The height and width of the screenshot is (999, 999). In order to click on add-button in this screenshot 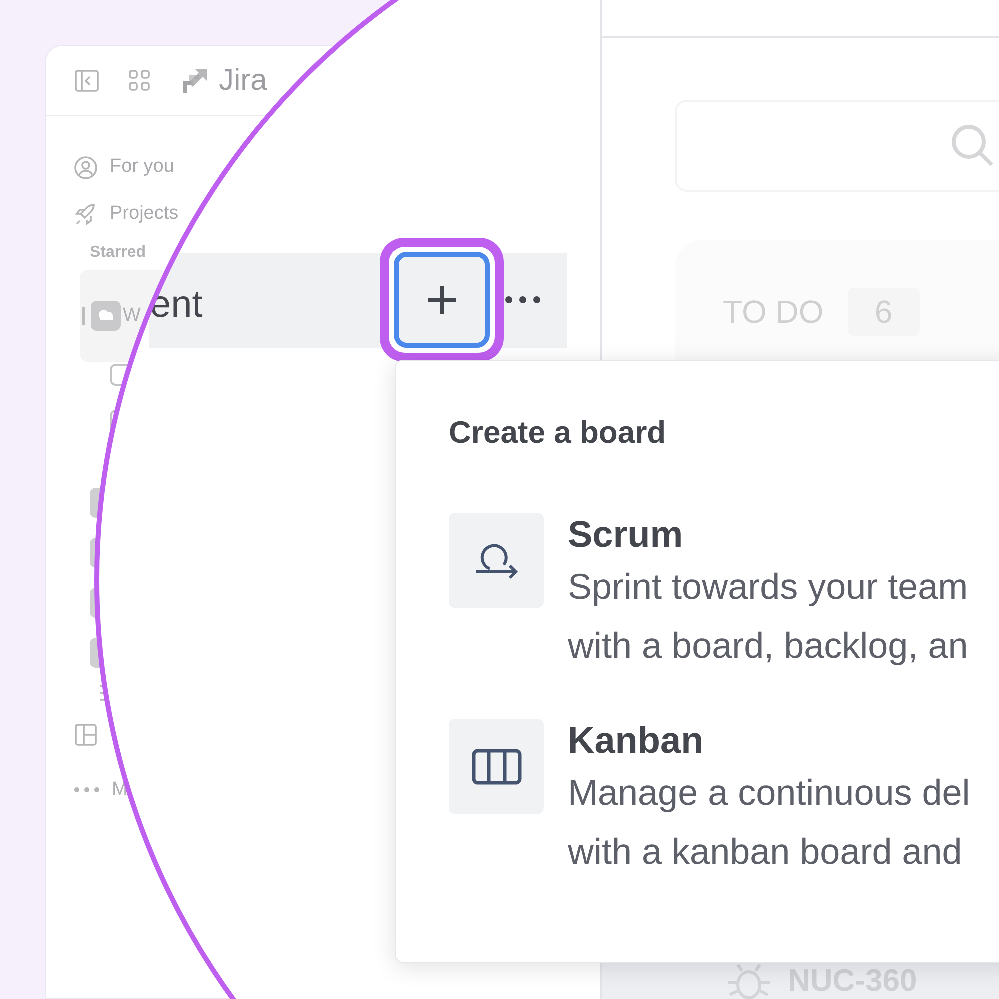, I will do `click(442, 300)`.